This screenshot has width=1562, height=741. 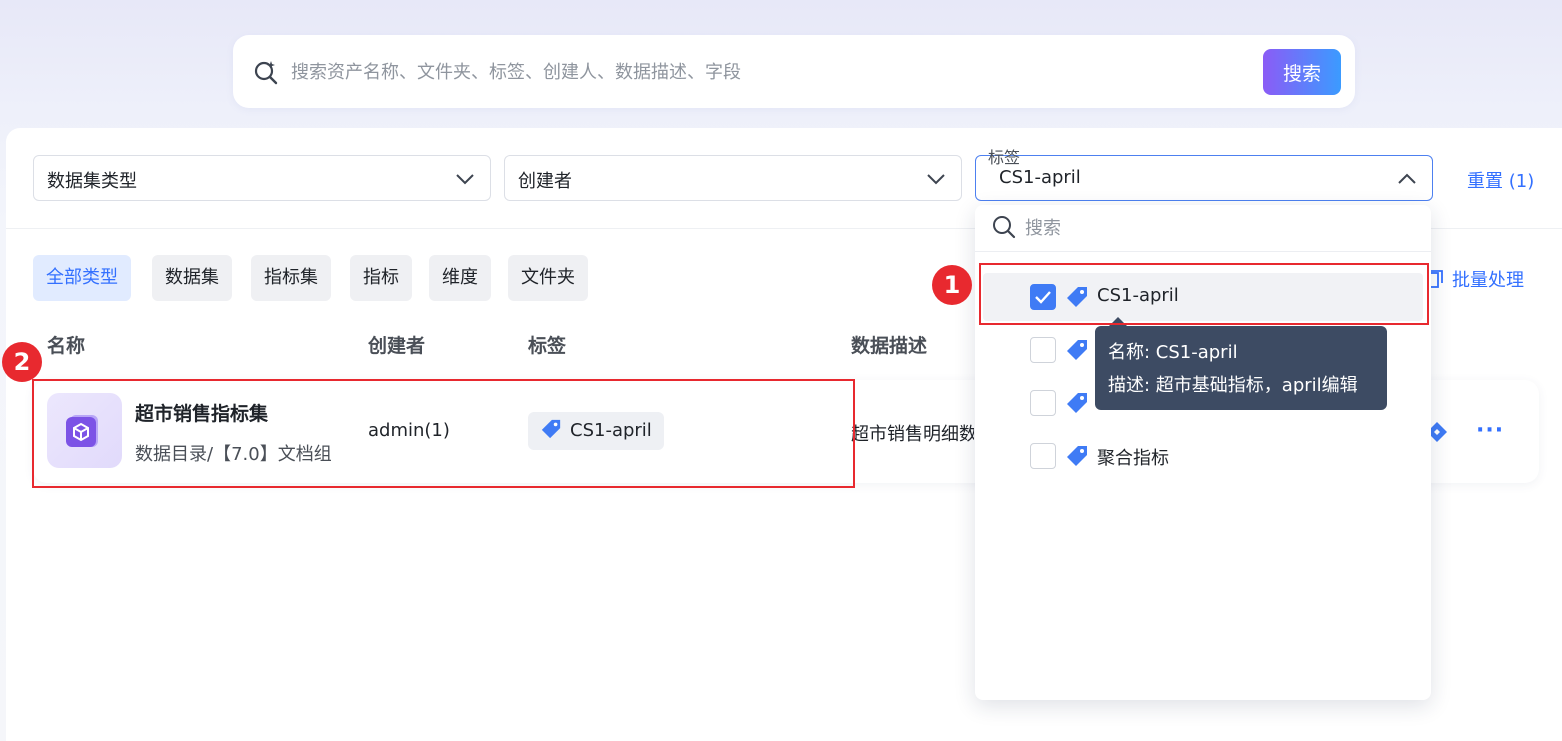 What do you see at coordinates (1004, 156) in the screenshot?
I see `tag-select-label: 标签` at bounding box center [1004, 156].